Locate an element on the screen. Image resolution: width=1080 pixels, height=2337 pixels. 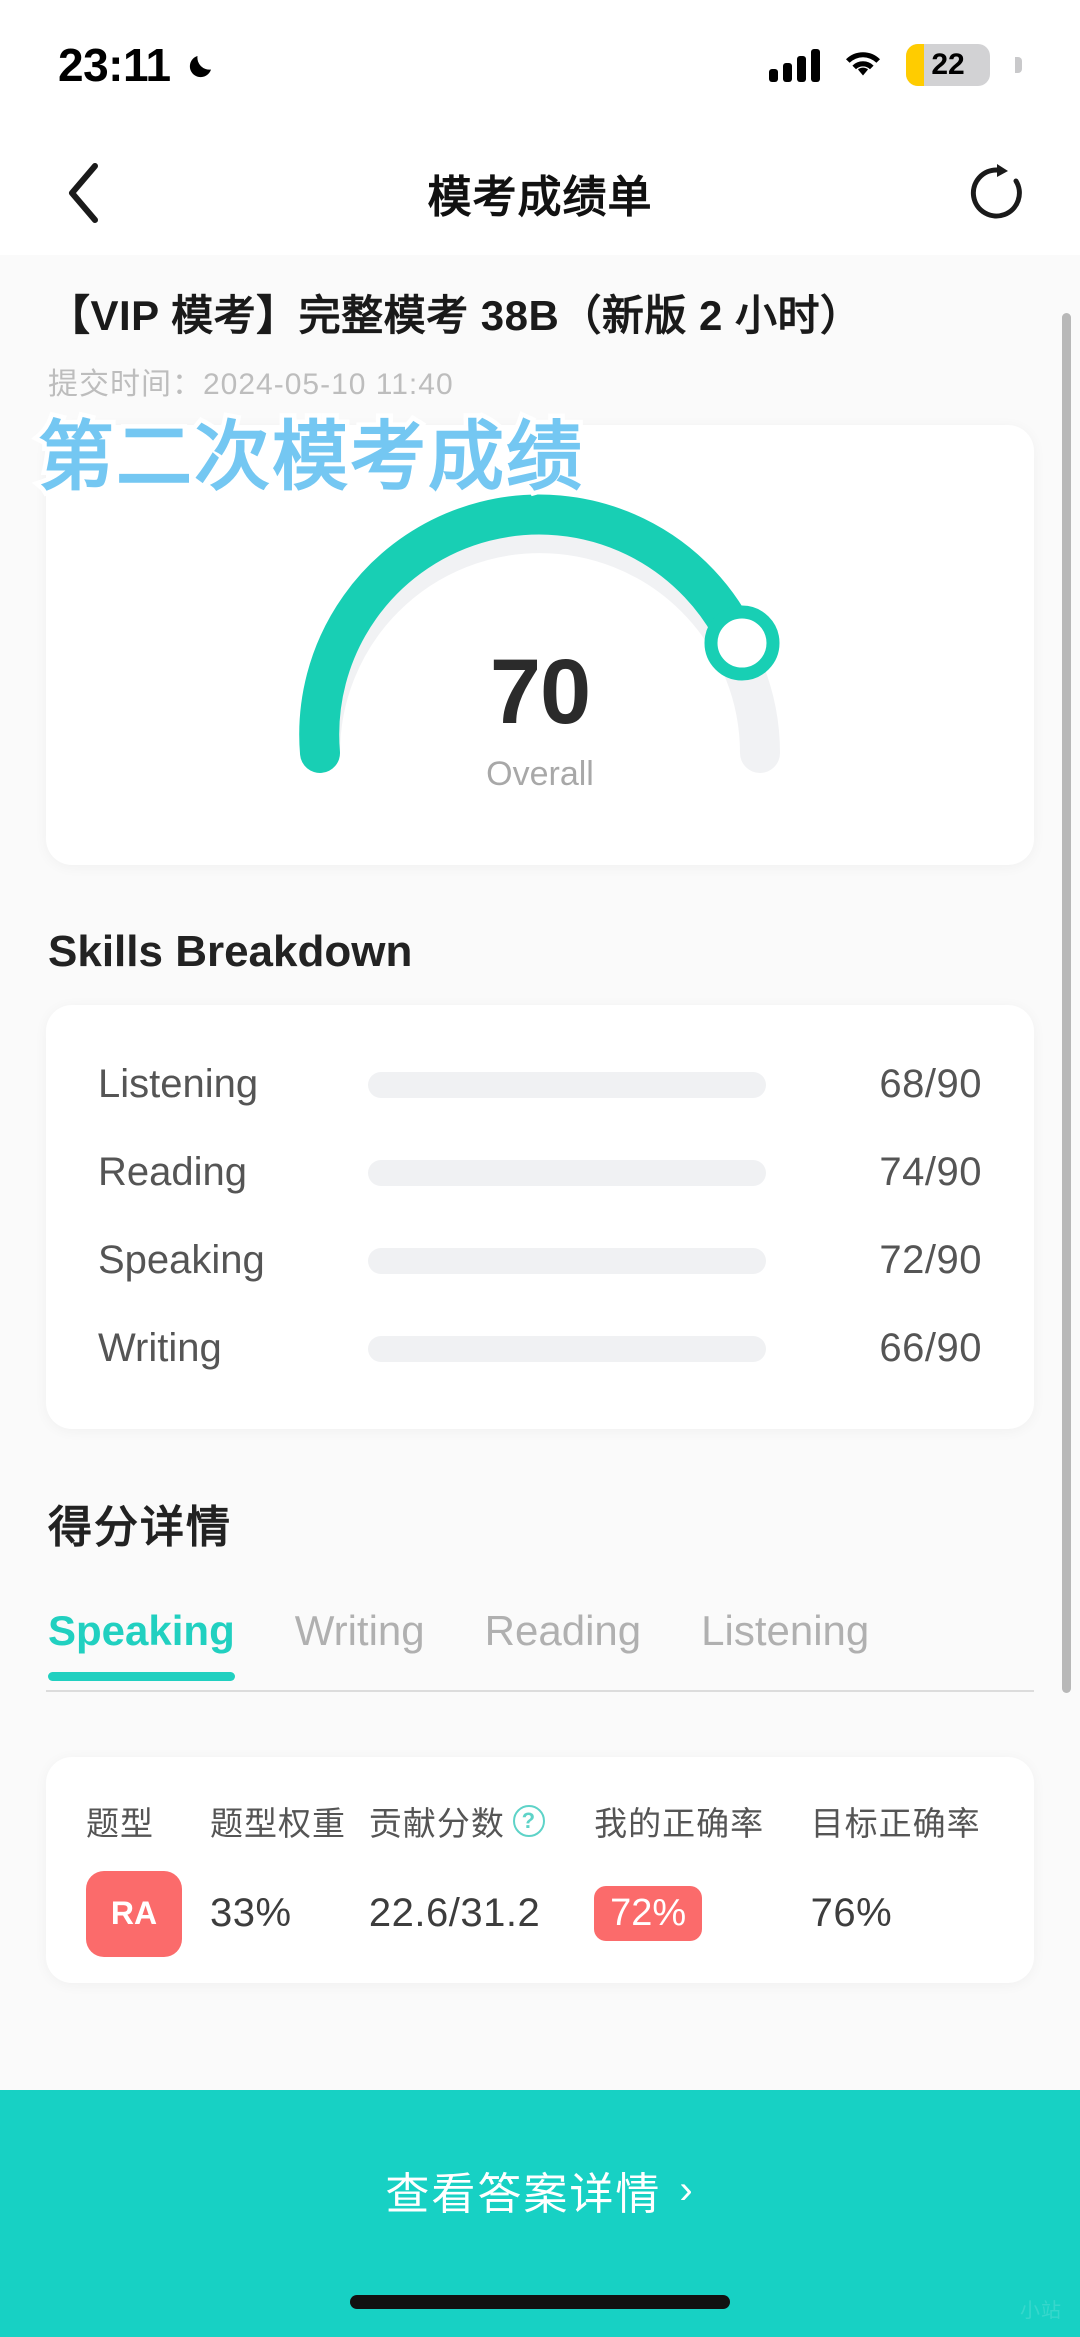
overlay-annotation-text: 第二次模考成绩 is located at coordinates (310, 457).